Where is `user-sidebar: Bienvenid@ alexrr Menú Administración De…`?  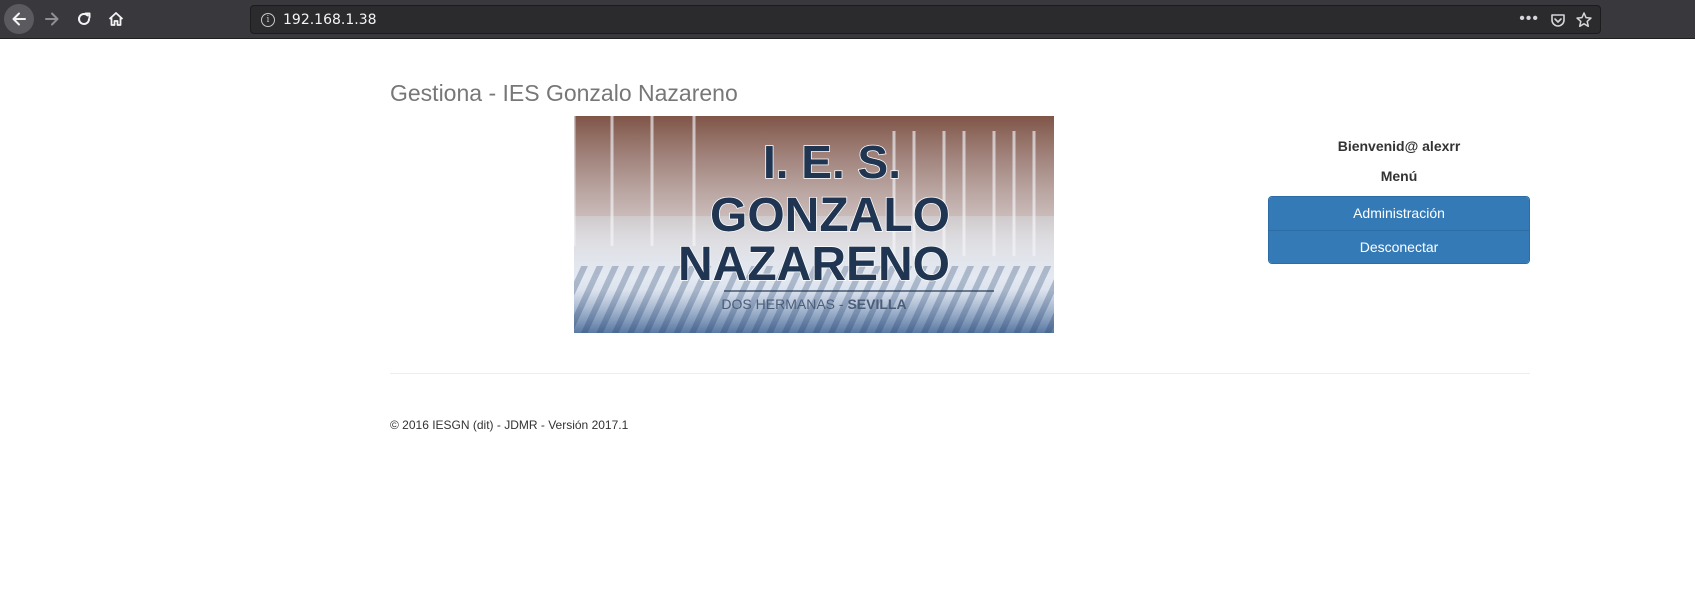 user-sidebar: Bienvenid@ alexrr Menú Administración De… is located at coordinates (1399, 200).